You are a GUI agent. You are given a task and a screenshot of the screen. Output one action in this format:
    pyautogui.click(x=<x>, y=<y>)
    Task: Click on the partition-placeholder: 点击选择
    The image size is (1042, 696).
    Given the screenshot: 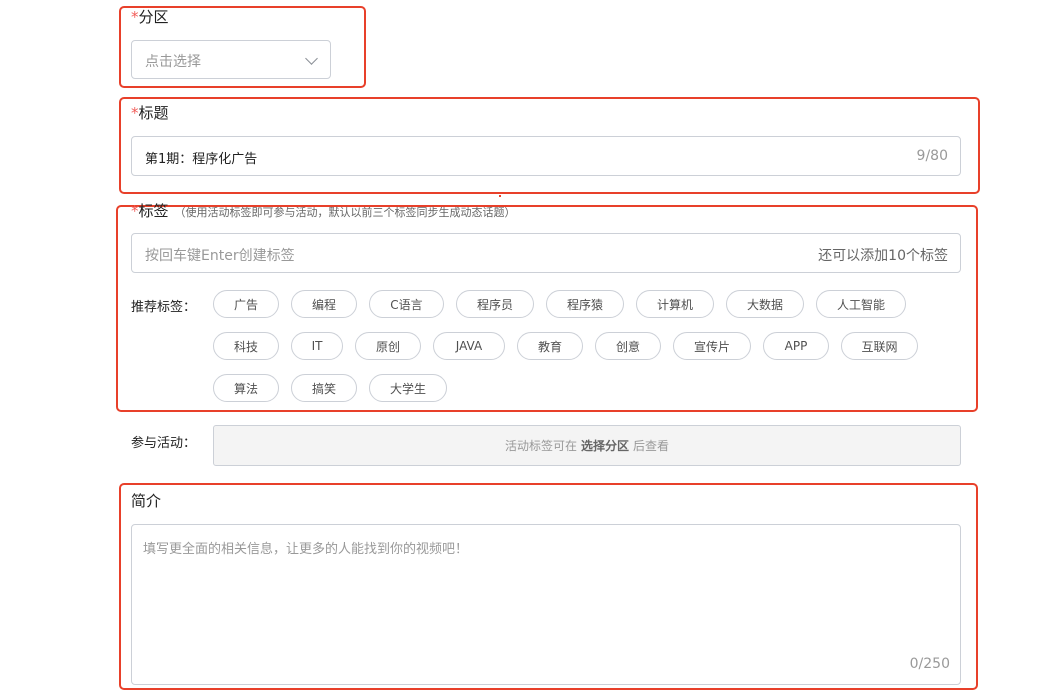 What is the action you would take?
    pyautogui.click(x=173, y=62)
    